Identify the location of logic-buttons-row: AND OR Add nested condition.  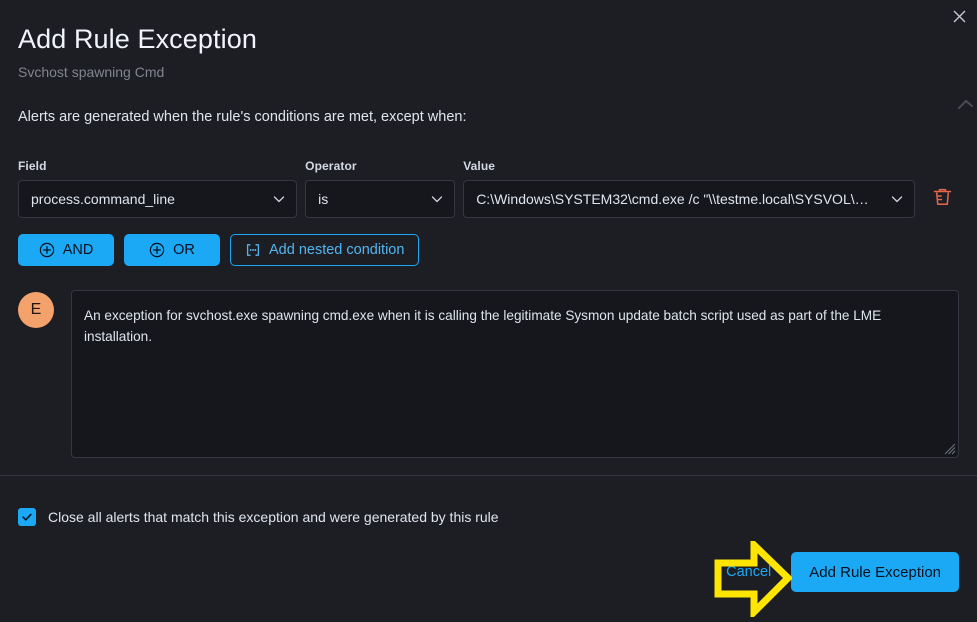
(488, 250).